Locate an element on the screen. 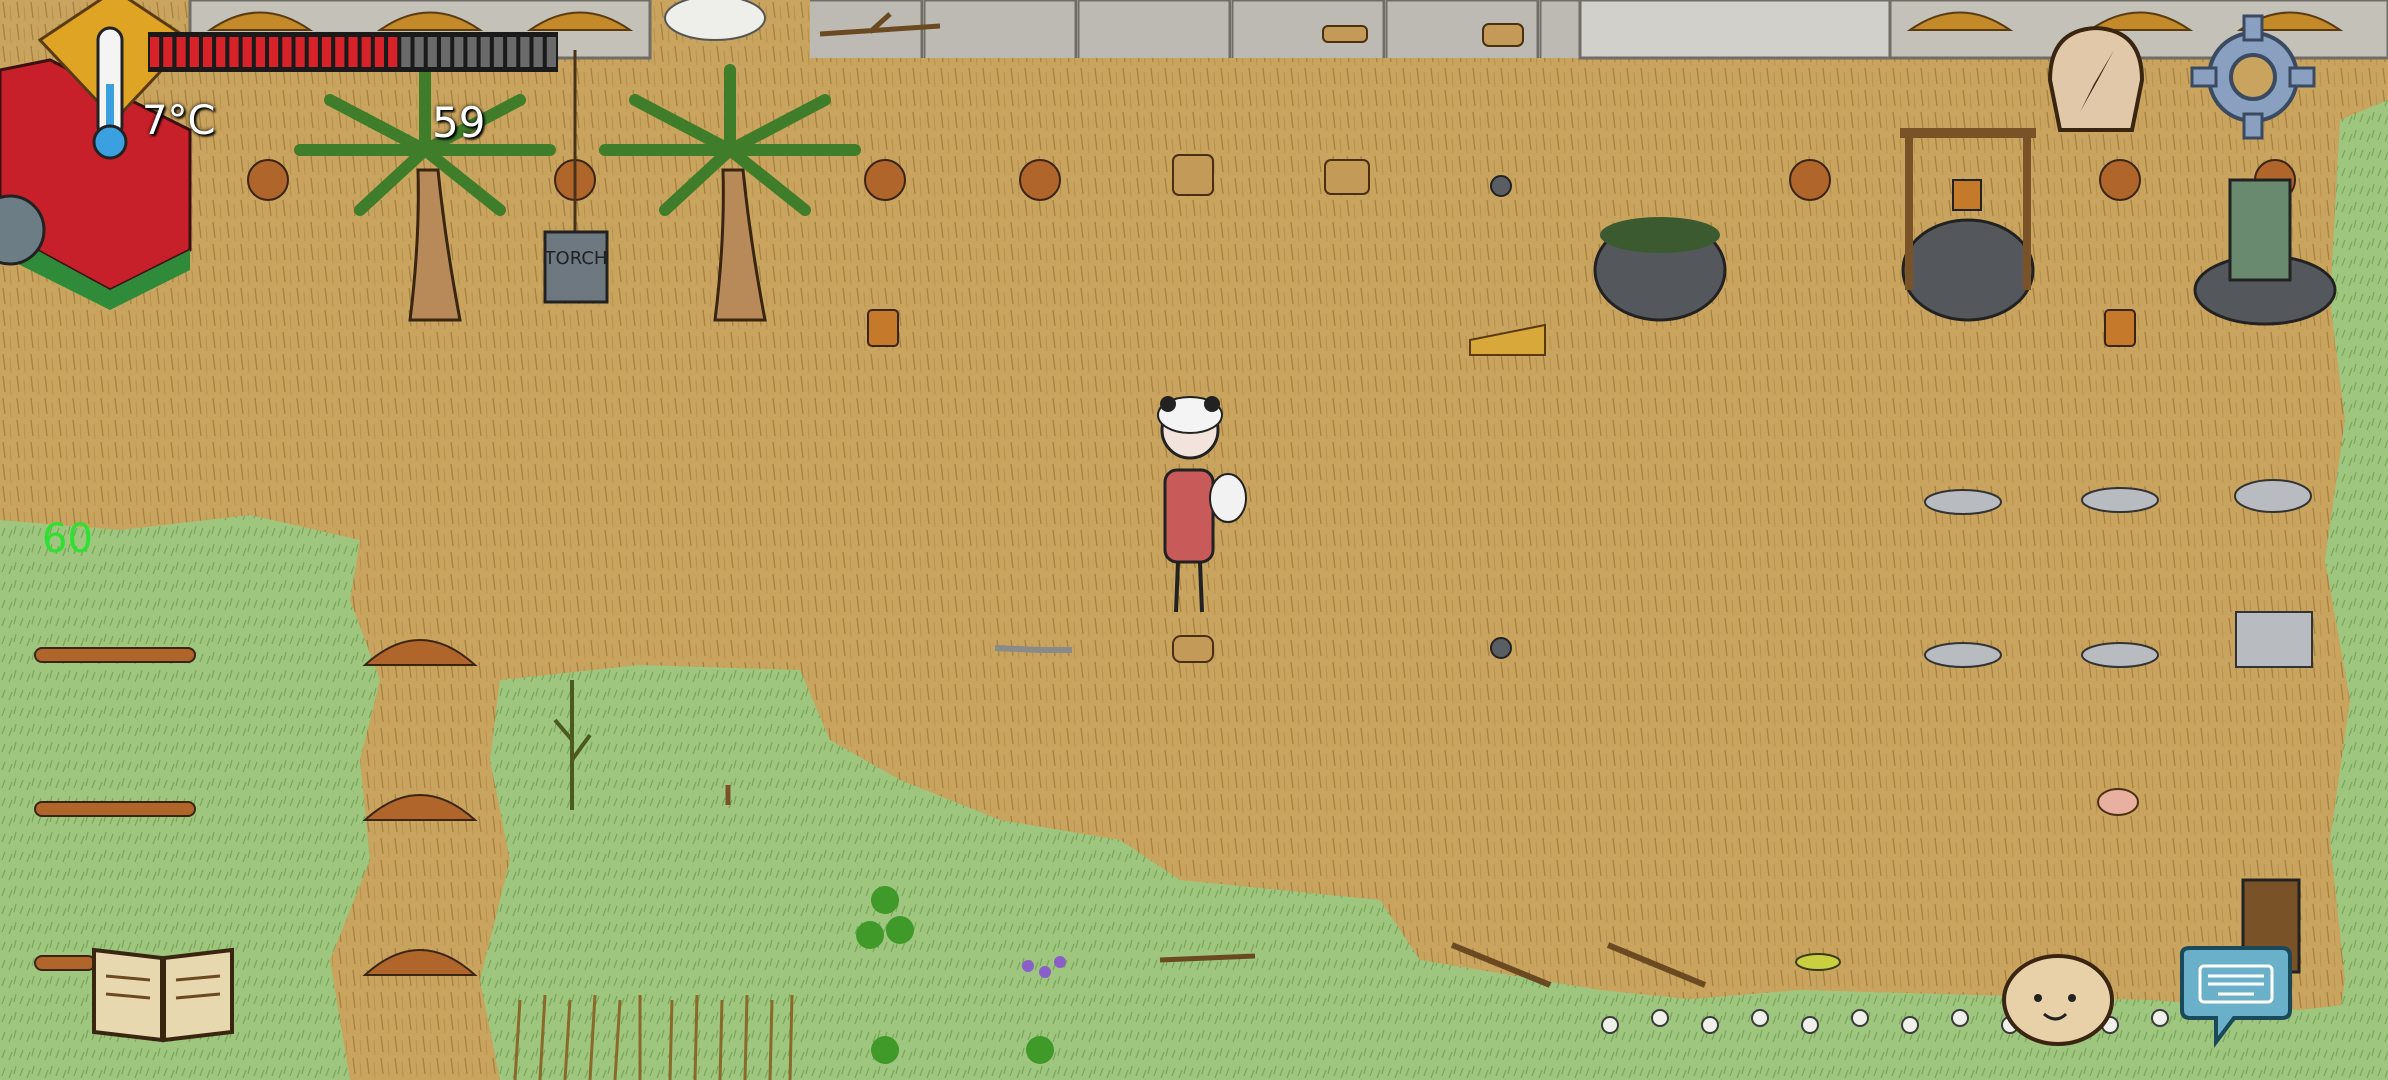 Image resolution: width=2388 pixels, height=1080 pixels. temperature-readout: 7°C is located at coordinates (179, 121).